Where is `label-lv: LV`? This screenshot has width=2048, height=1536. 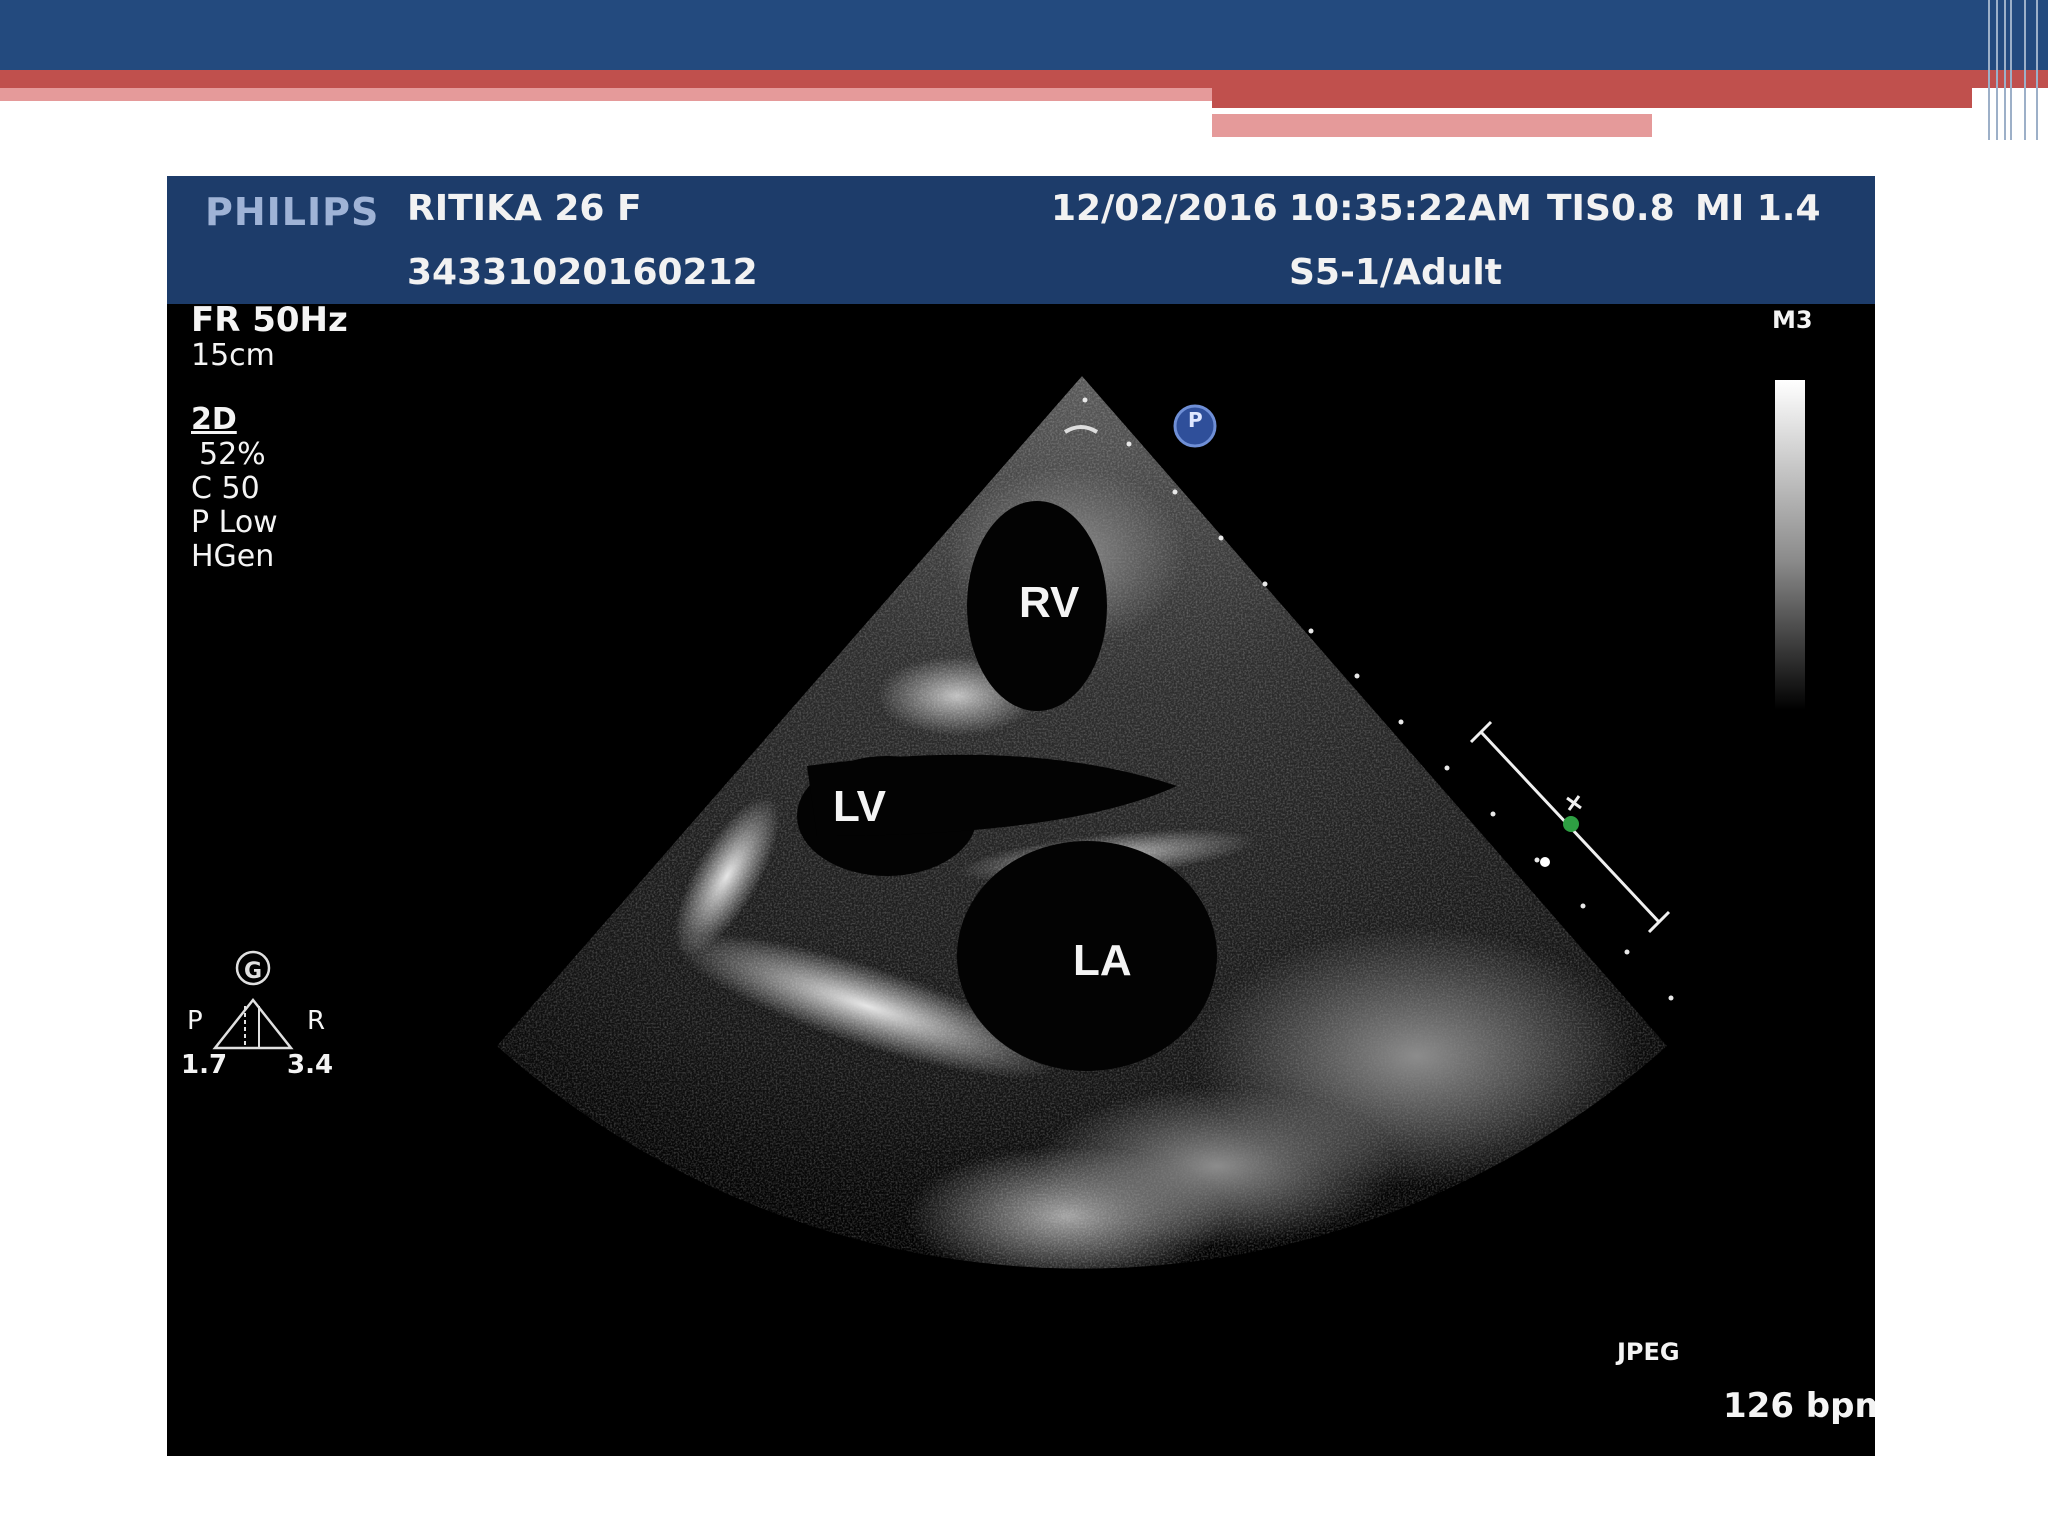
label-lv: LV is located at coordinates (859, 806).